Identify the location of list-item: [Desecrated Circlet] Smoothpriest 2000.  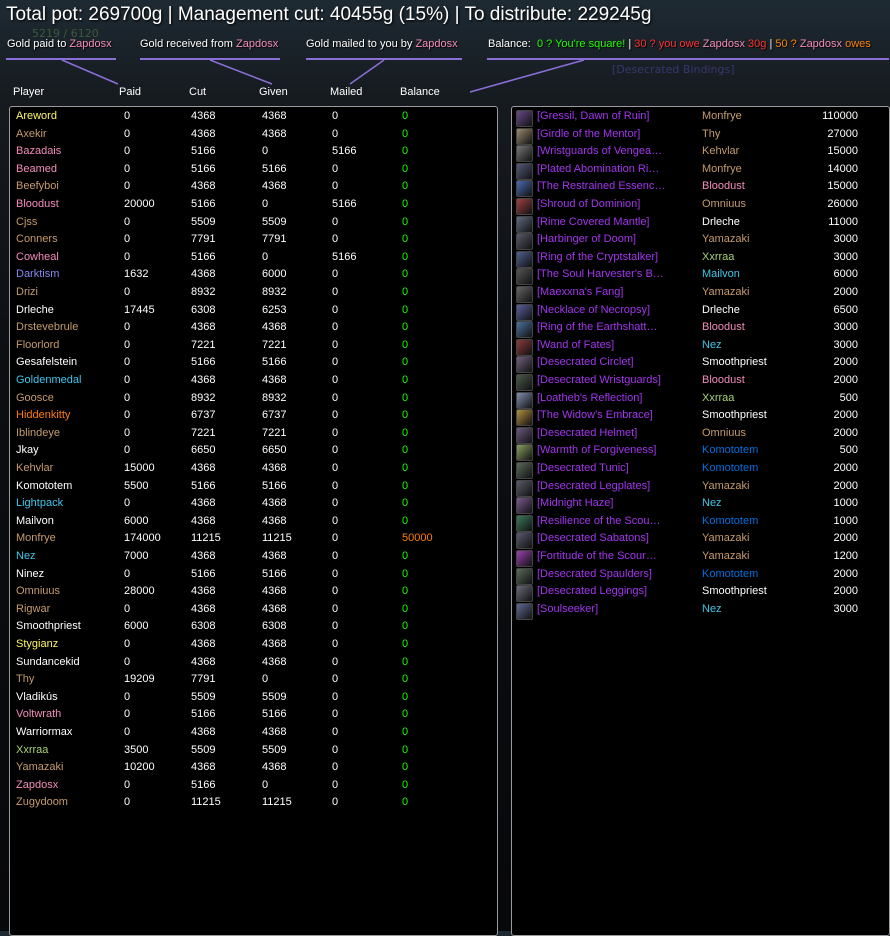
(698, 365).